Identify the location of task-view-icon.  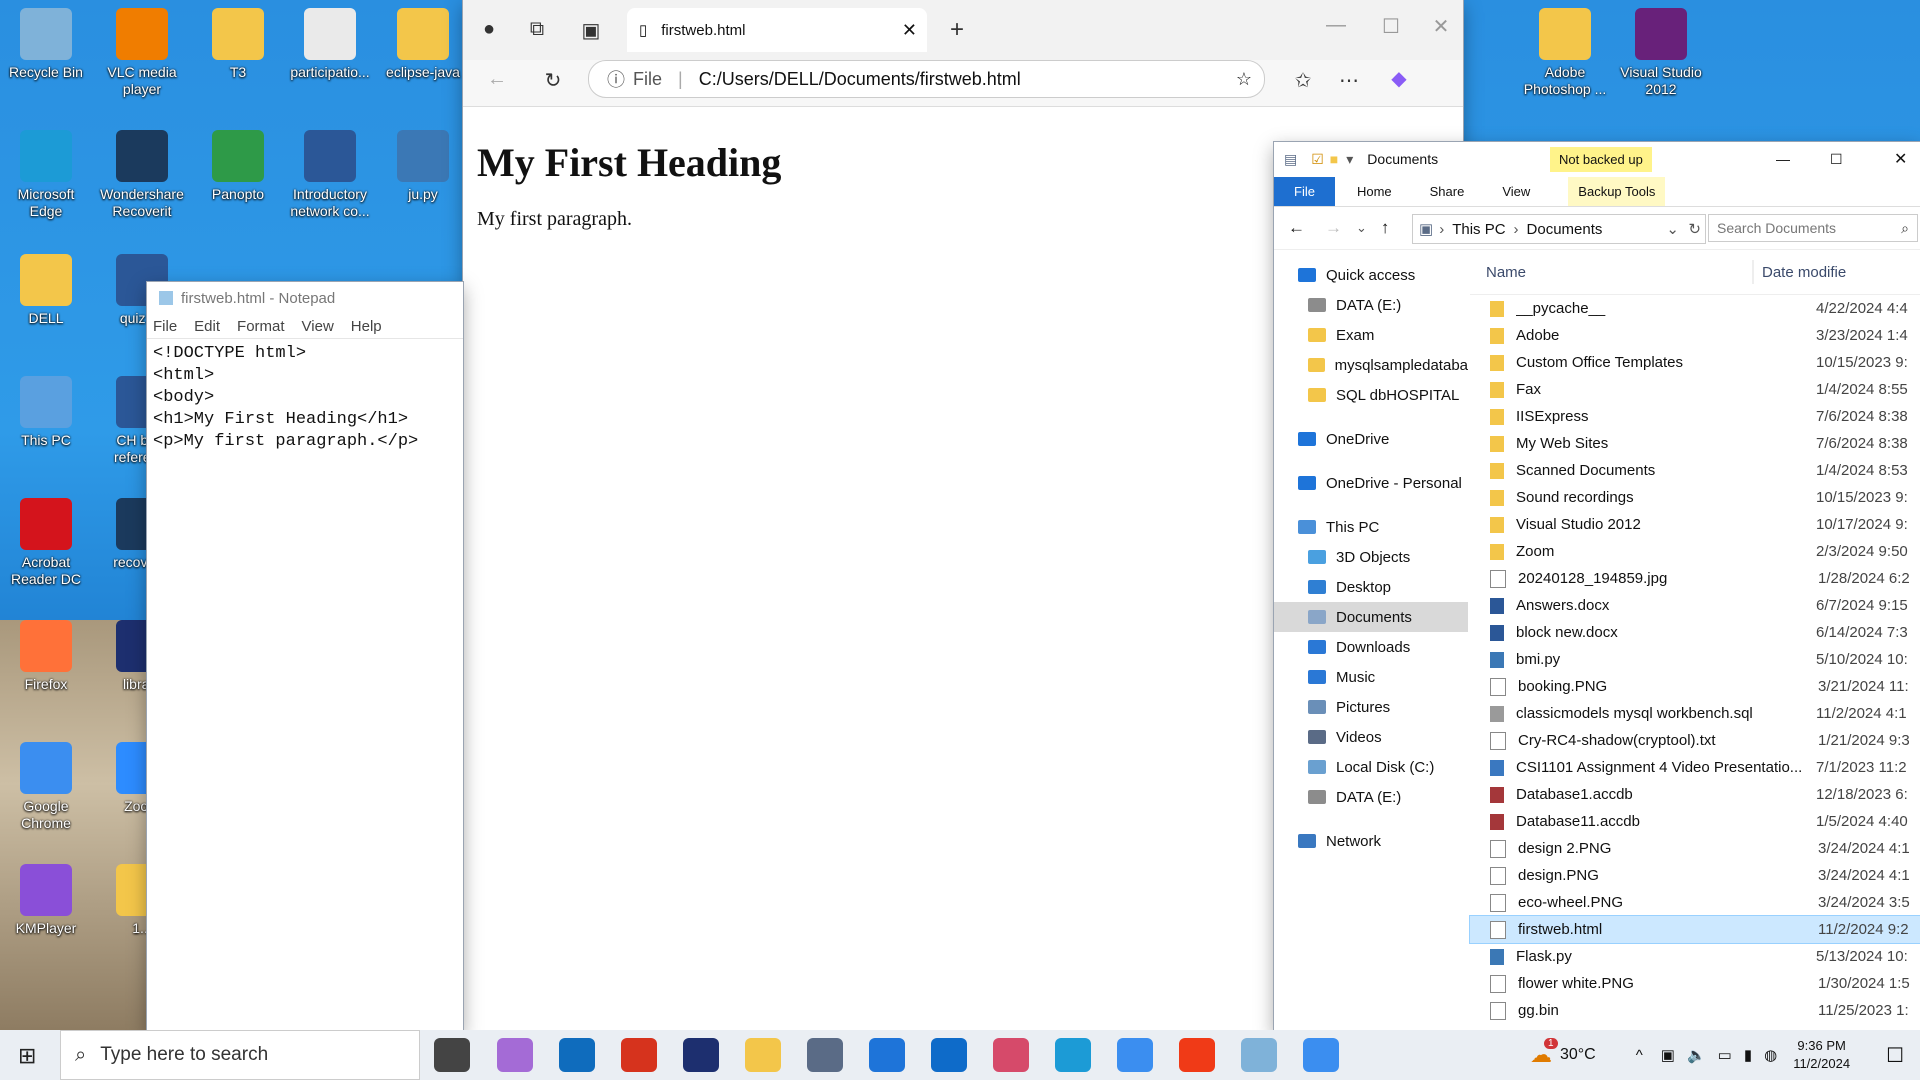
(452, 1055).